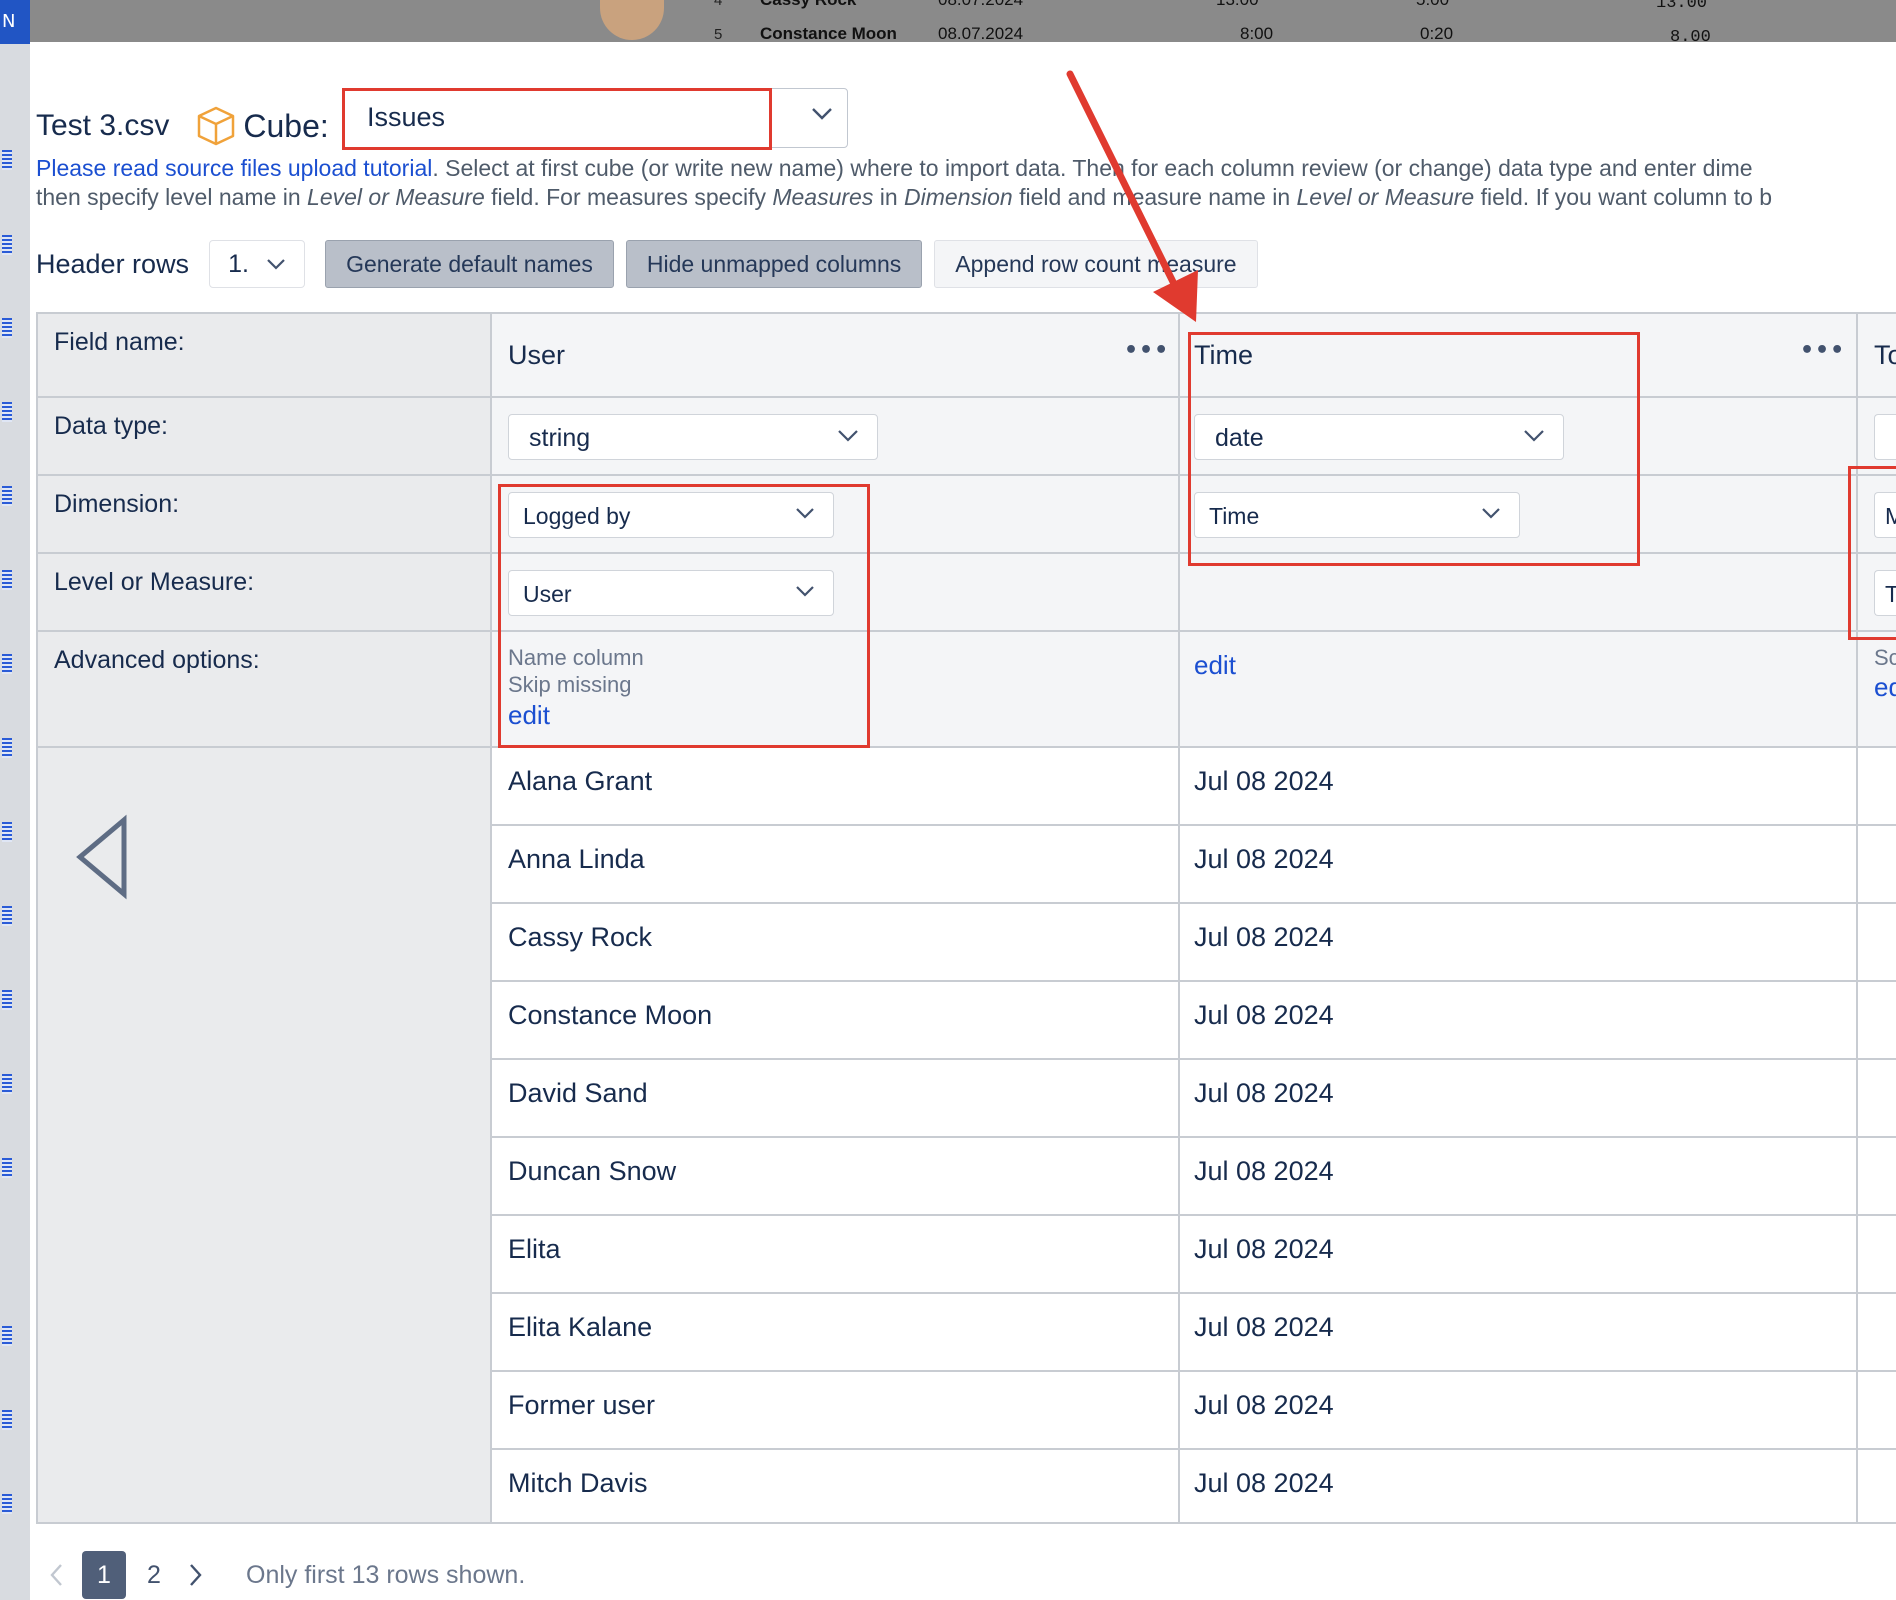 The height and width of the screenshot is (1600, 1896). Describe the element at coordinates (536, 355) in the screenshot. I see `column-title-user: User` at that location.